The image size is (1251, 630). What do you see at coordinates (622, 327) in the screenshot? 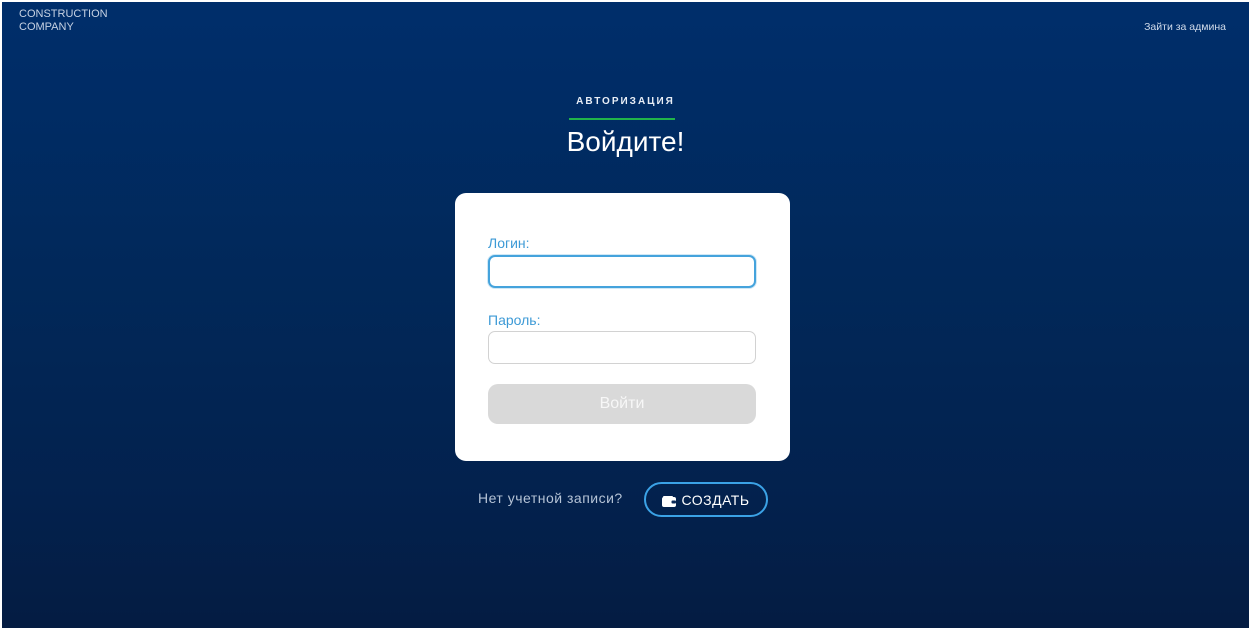
I see `login-card: Логин: Пароль: Войти` at bounding box center [622, 327].